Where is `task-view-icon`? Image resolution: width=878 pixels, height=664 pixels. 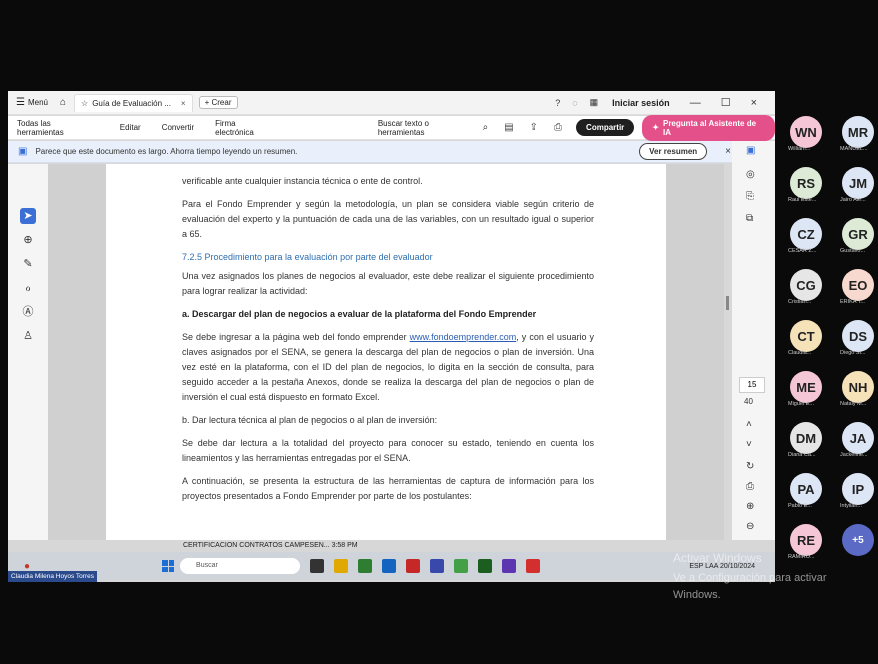 task-view-icon is located at coordinates (317, 566).